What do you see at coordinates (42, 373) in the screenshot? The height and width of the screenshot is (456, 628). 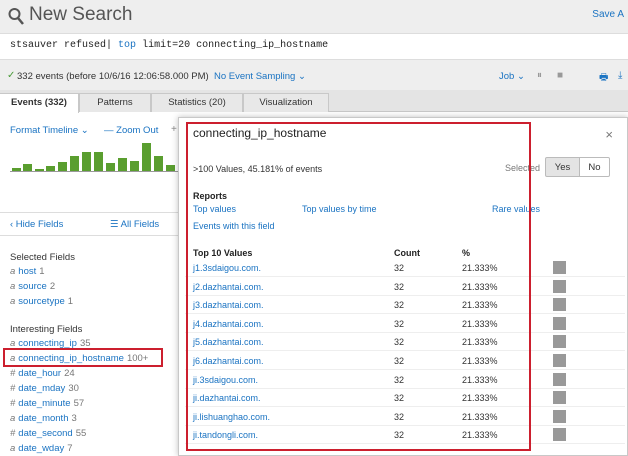 I see `field-item-date-hour: # date_hour 24` at bounding box center [42, 373].